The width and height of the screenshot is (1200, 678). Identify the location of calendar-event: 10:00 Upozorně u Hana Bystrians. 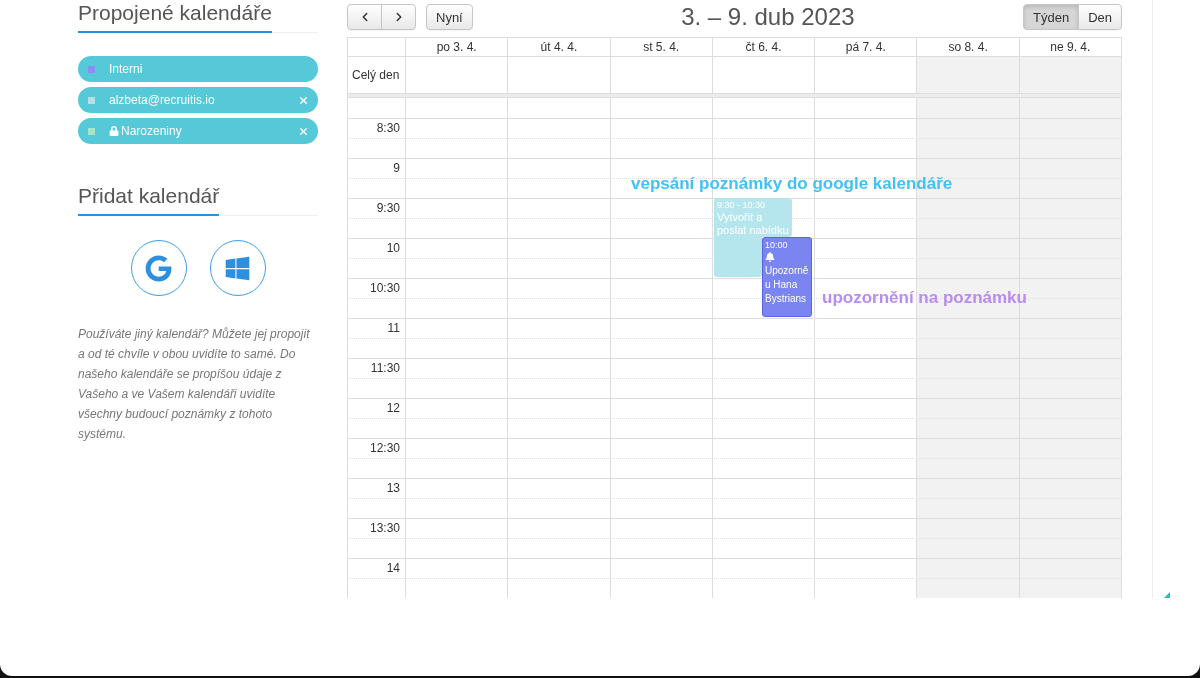
(787, 277).